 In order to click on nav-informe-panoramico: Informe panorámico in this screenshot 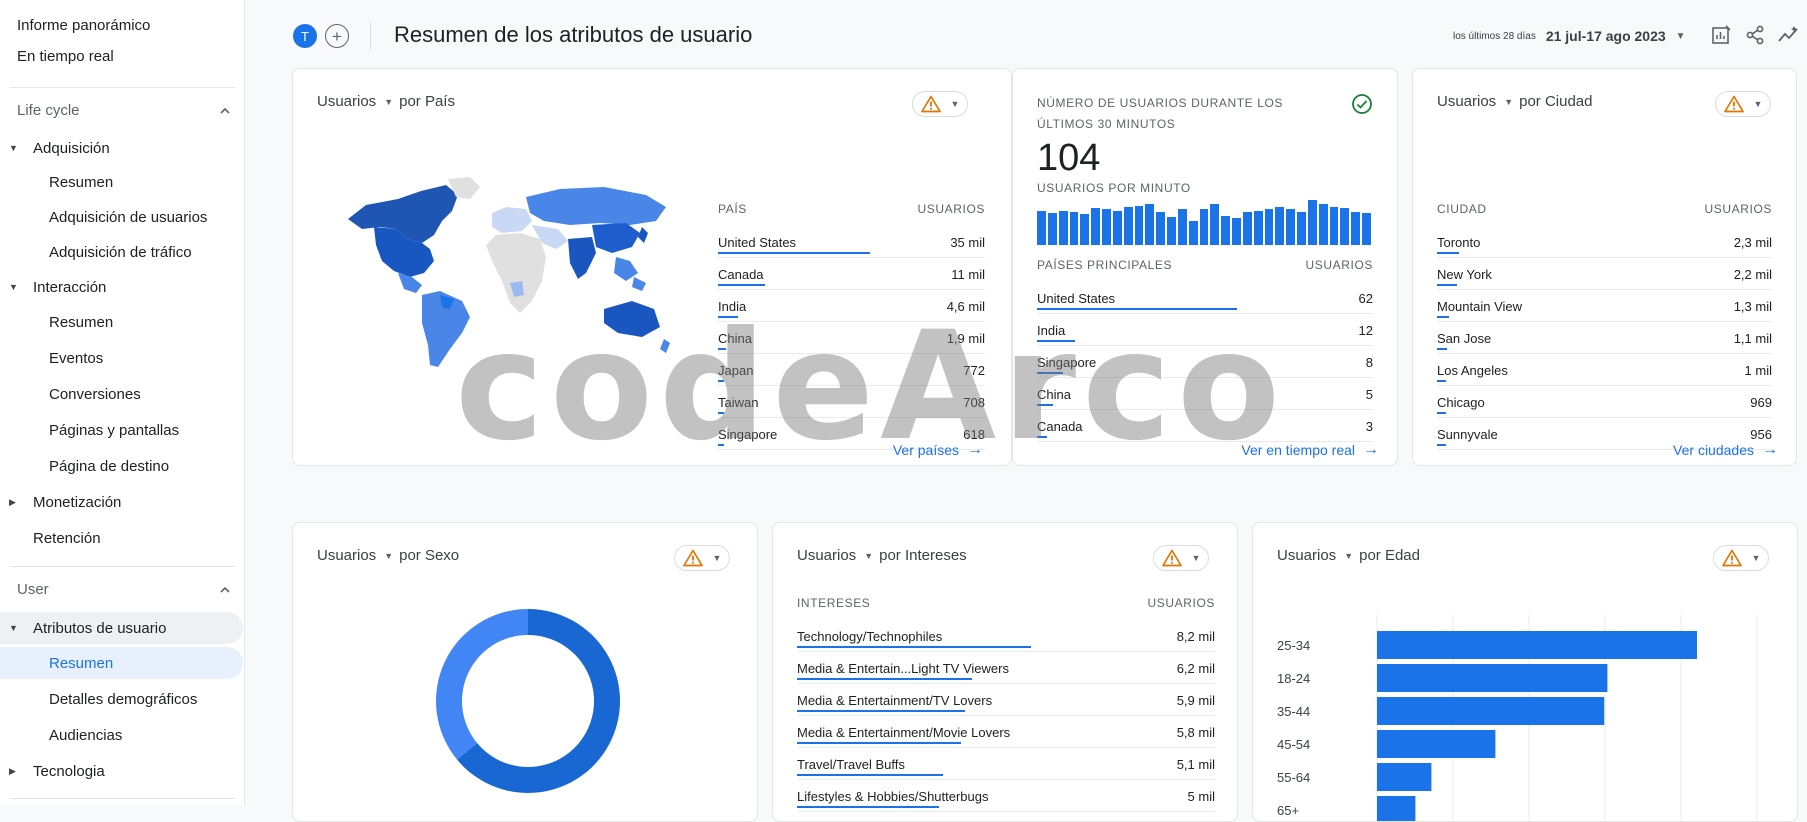, I will do `click(122, 25)`.